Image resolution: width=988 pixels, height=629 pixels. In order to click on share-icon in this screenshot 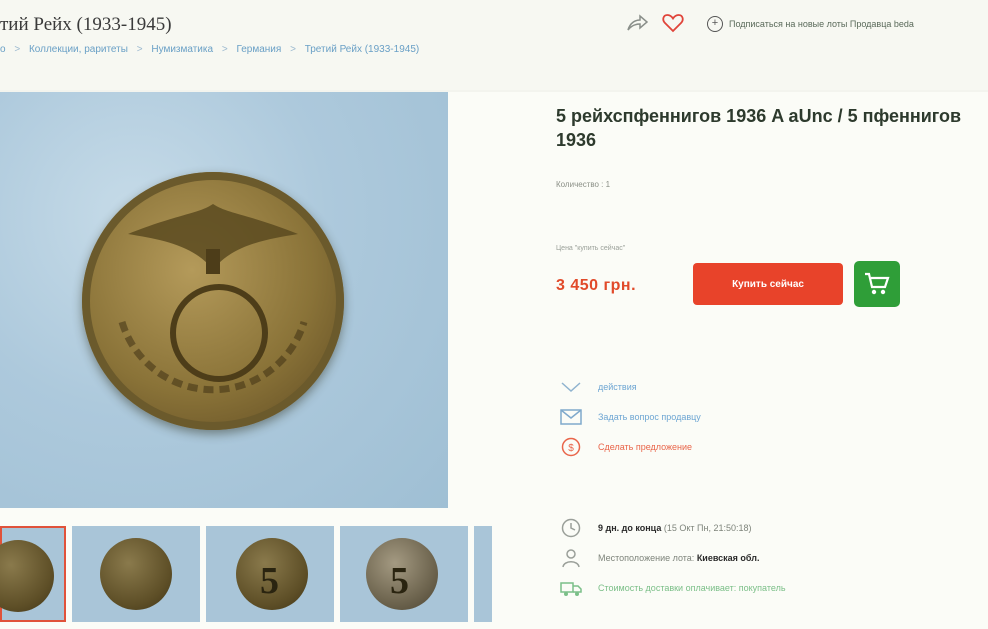, I will do `click(637, 23)`.